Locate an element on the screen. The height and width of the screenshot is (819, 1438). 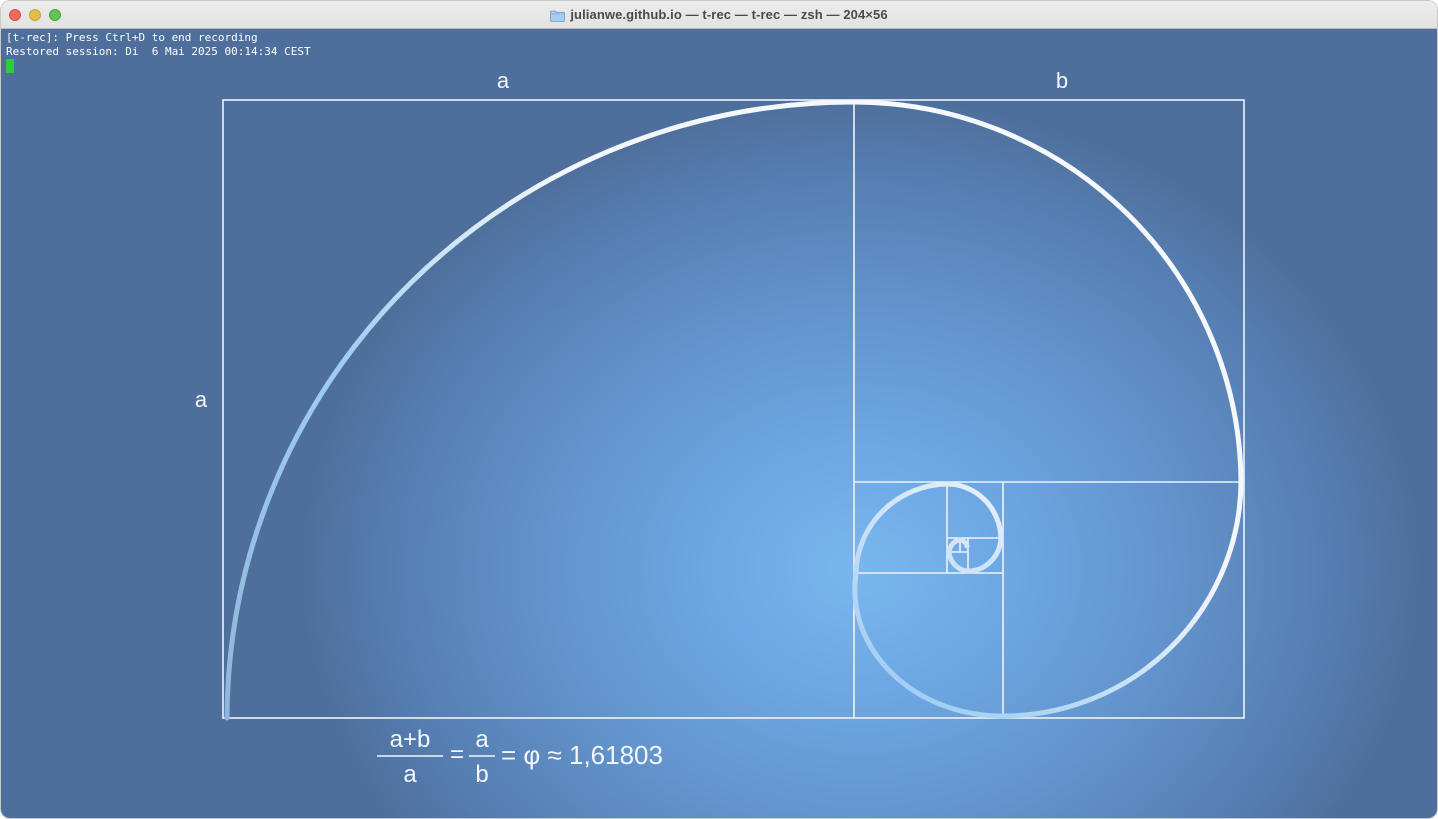
top-label-b: b is located at coordinates (1062, 80).